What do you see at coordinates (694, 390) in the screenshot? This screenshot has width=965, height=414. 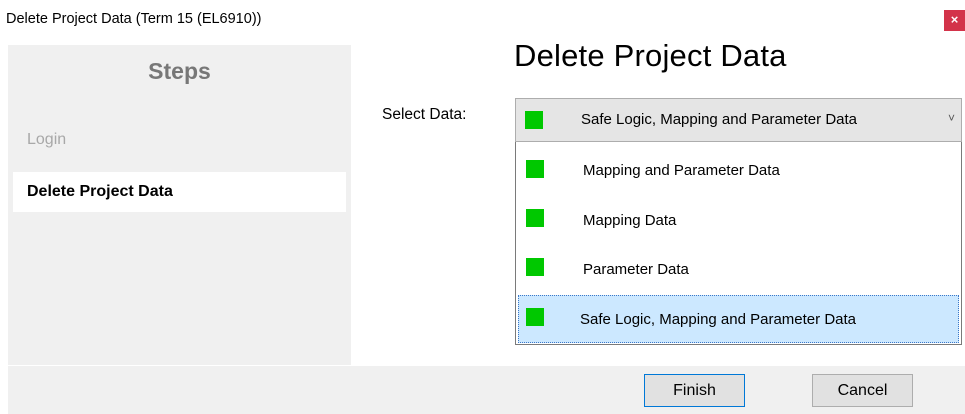 I see `finish-button: Finish` at bounding box center [694, 390].